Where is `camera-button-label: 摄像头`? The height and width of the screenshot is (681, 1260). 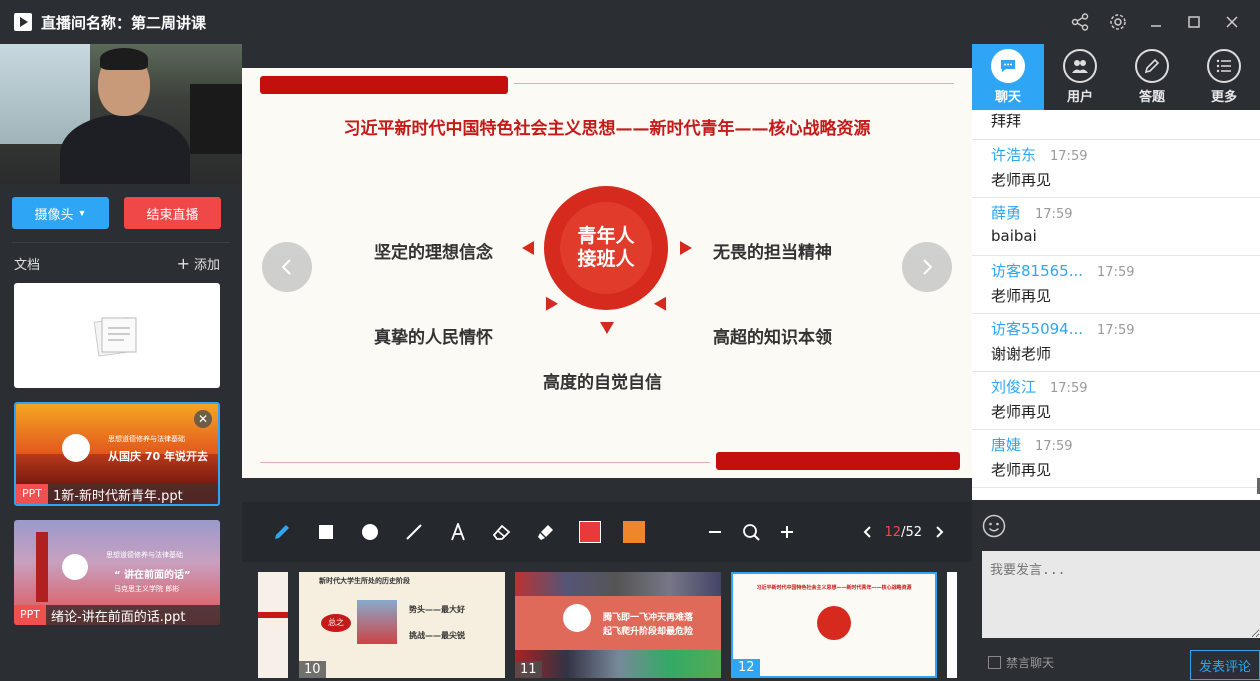
camera-button-label: 摄像头 is located at coordinates (54, 214).